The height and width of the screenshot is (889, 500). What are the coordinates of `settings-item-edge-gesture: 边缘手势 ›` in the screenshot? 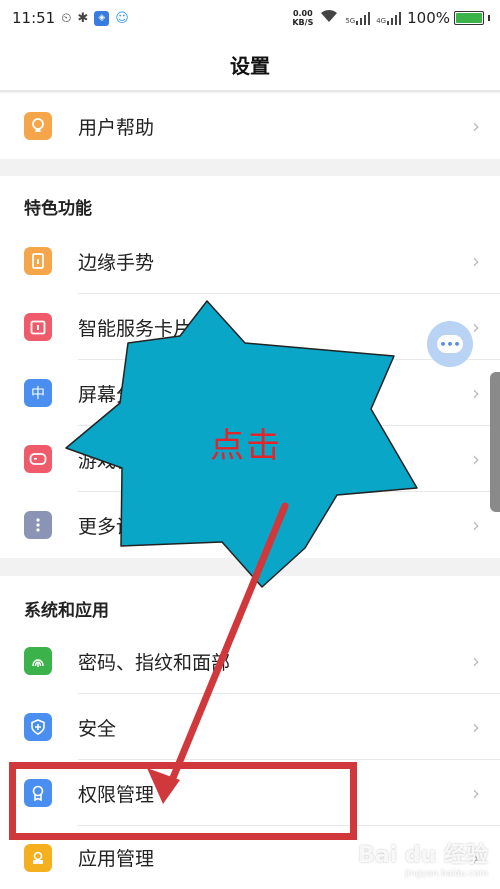 It's located at (250, 261).